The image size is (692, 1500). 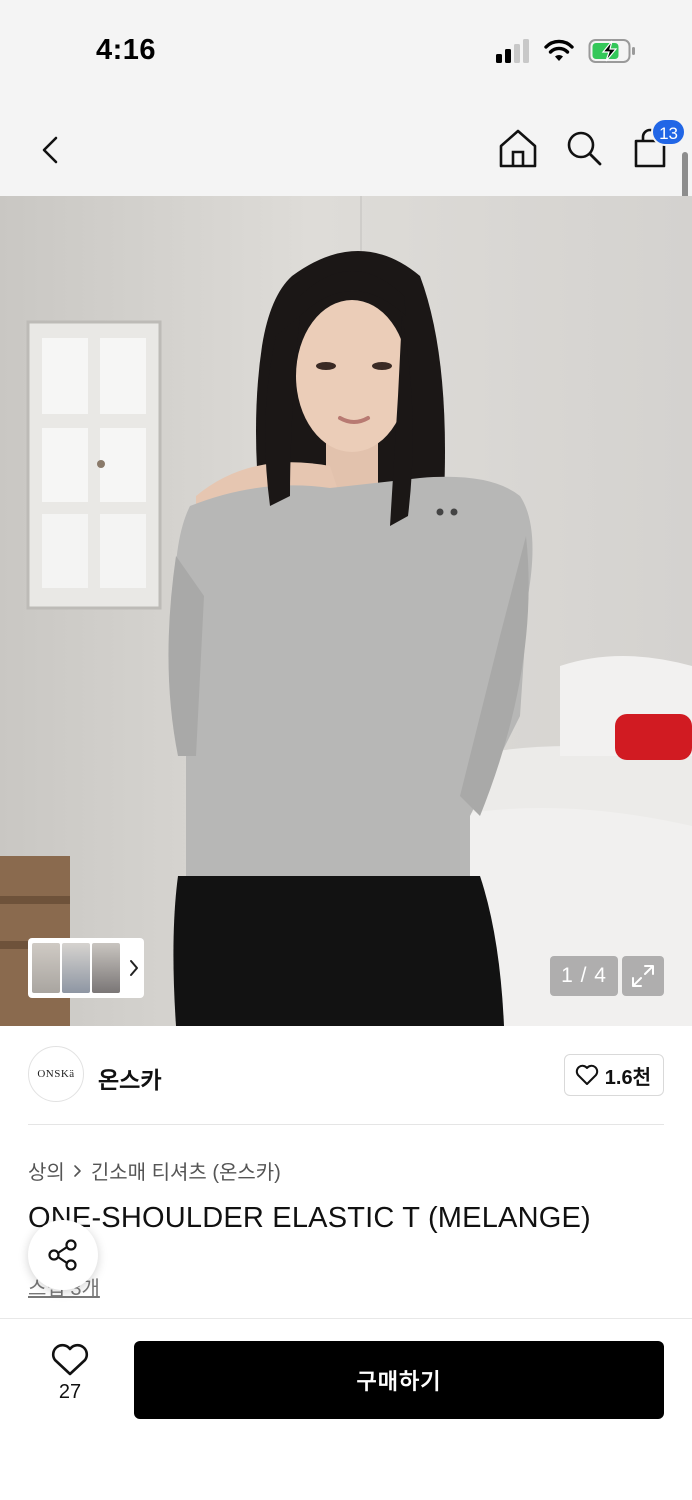 I want to click on brand-like-count: 1.6천, so click(x=627, y=1077).